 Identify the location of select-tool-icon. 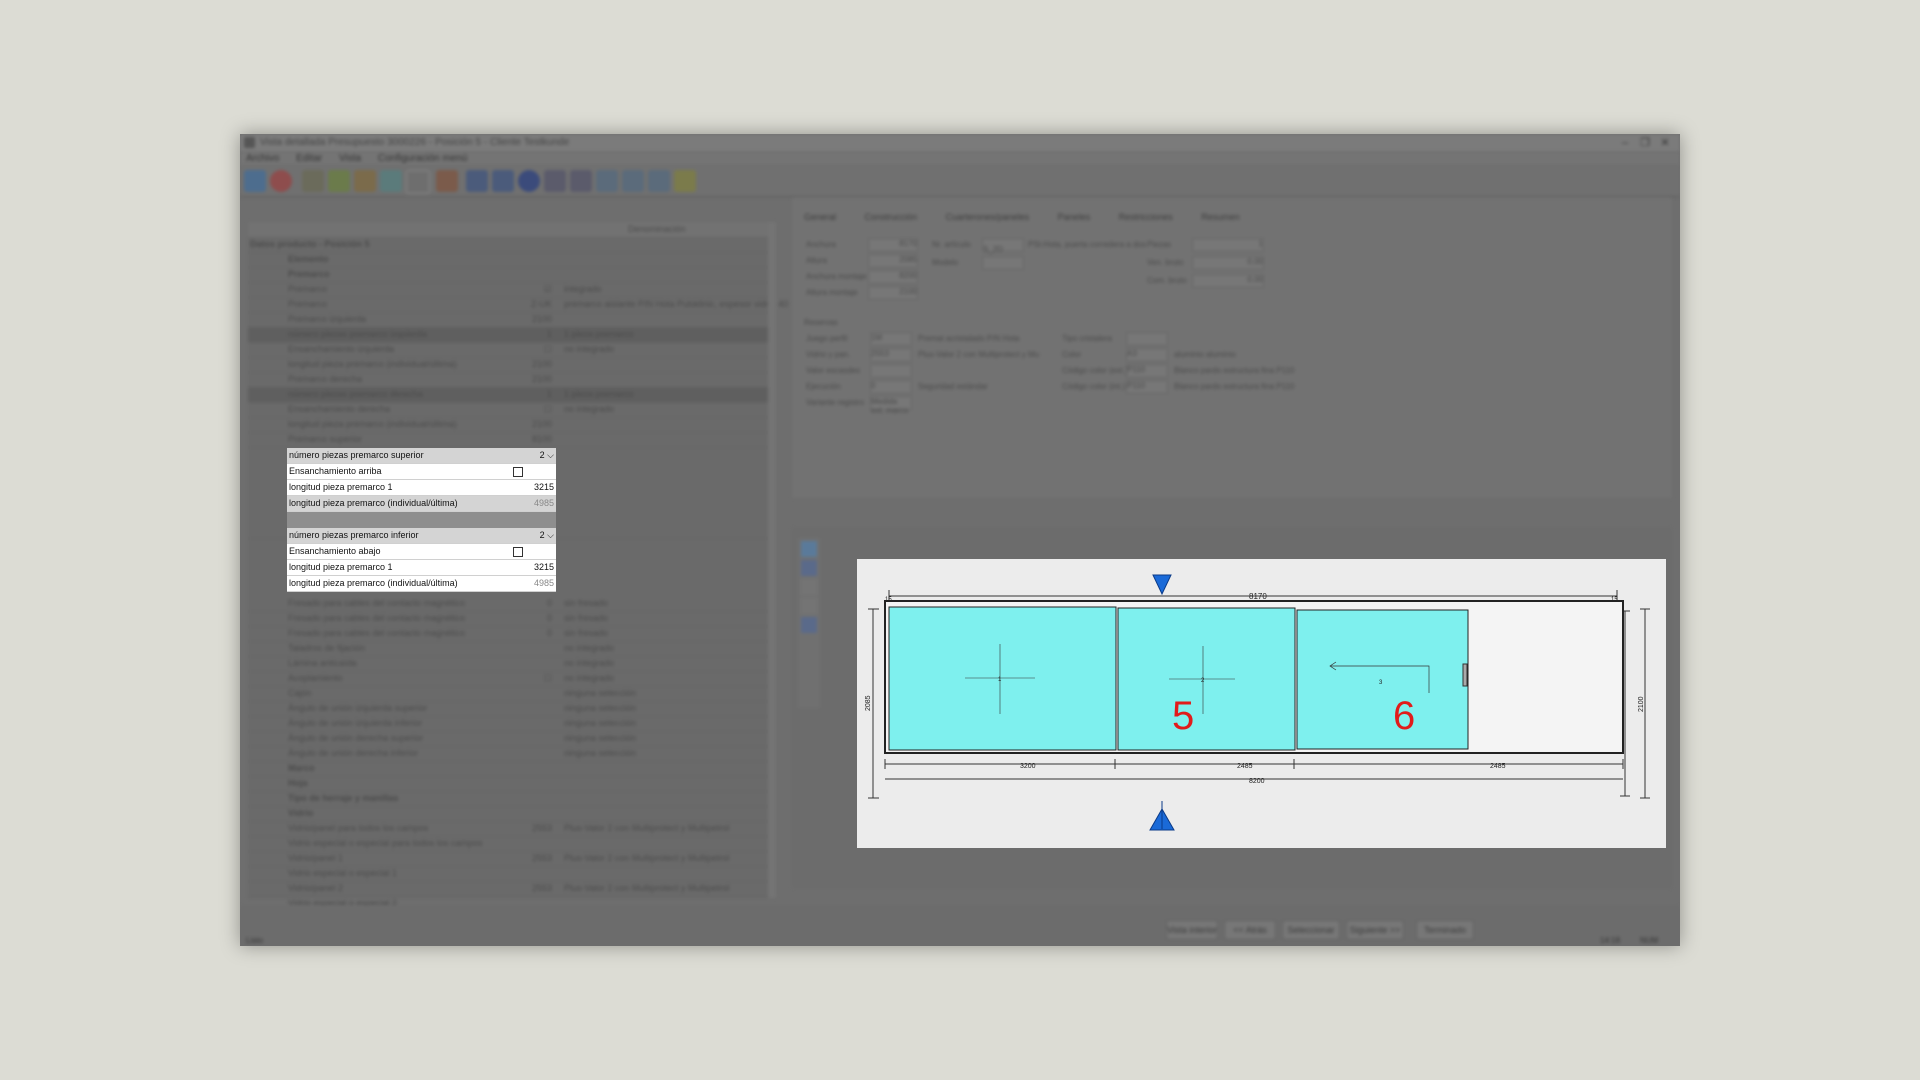
(809, 549).